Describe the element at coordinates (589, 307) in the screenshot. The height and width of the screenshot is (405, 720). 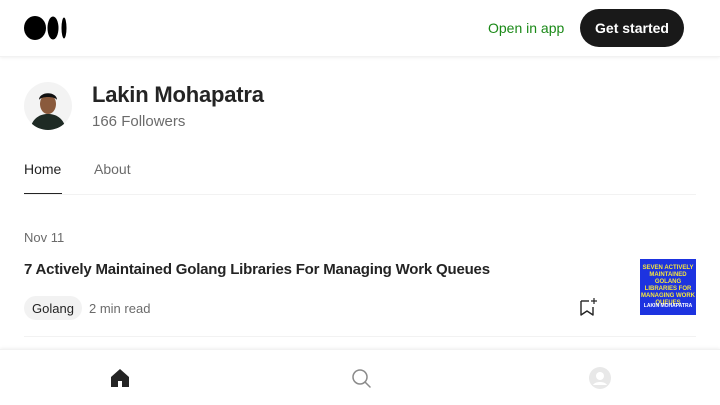
I see `bookmark-add-icon` at that location.